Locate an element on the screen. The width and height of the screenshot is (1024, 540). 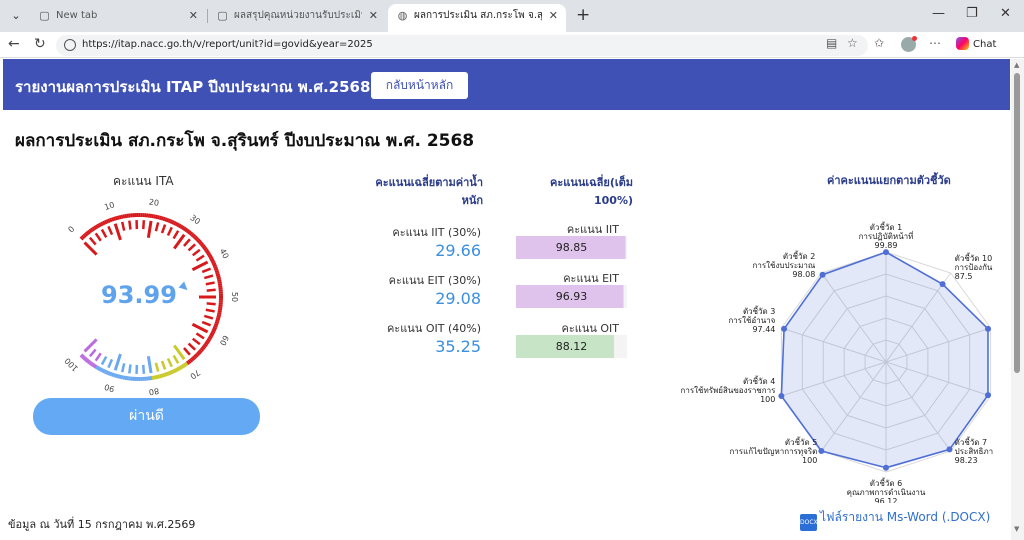
full-score-header: คะแนนเฉลี่ย(เต็ม 100%) is located at coordinates (591, 191).